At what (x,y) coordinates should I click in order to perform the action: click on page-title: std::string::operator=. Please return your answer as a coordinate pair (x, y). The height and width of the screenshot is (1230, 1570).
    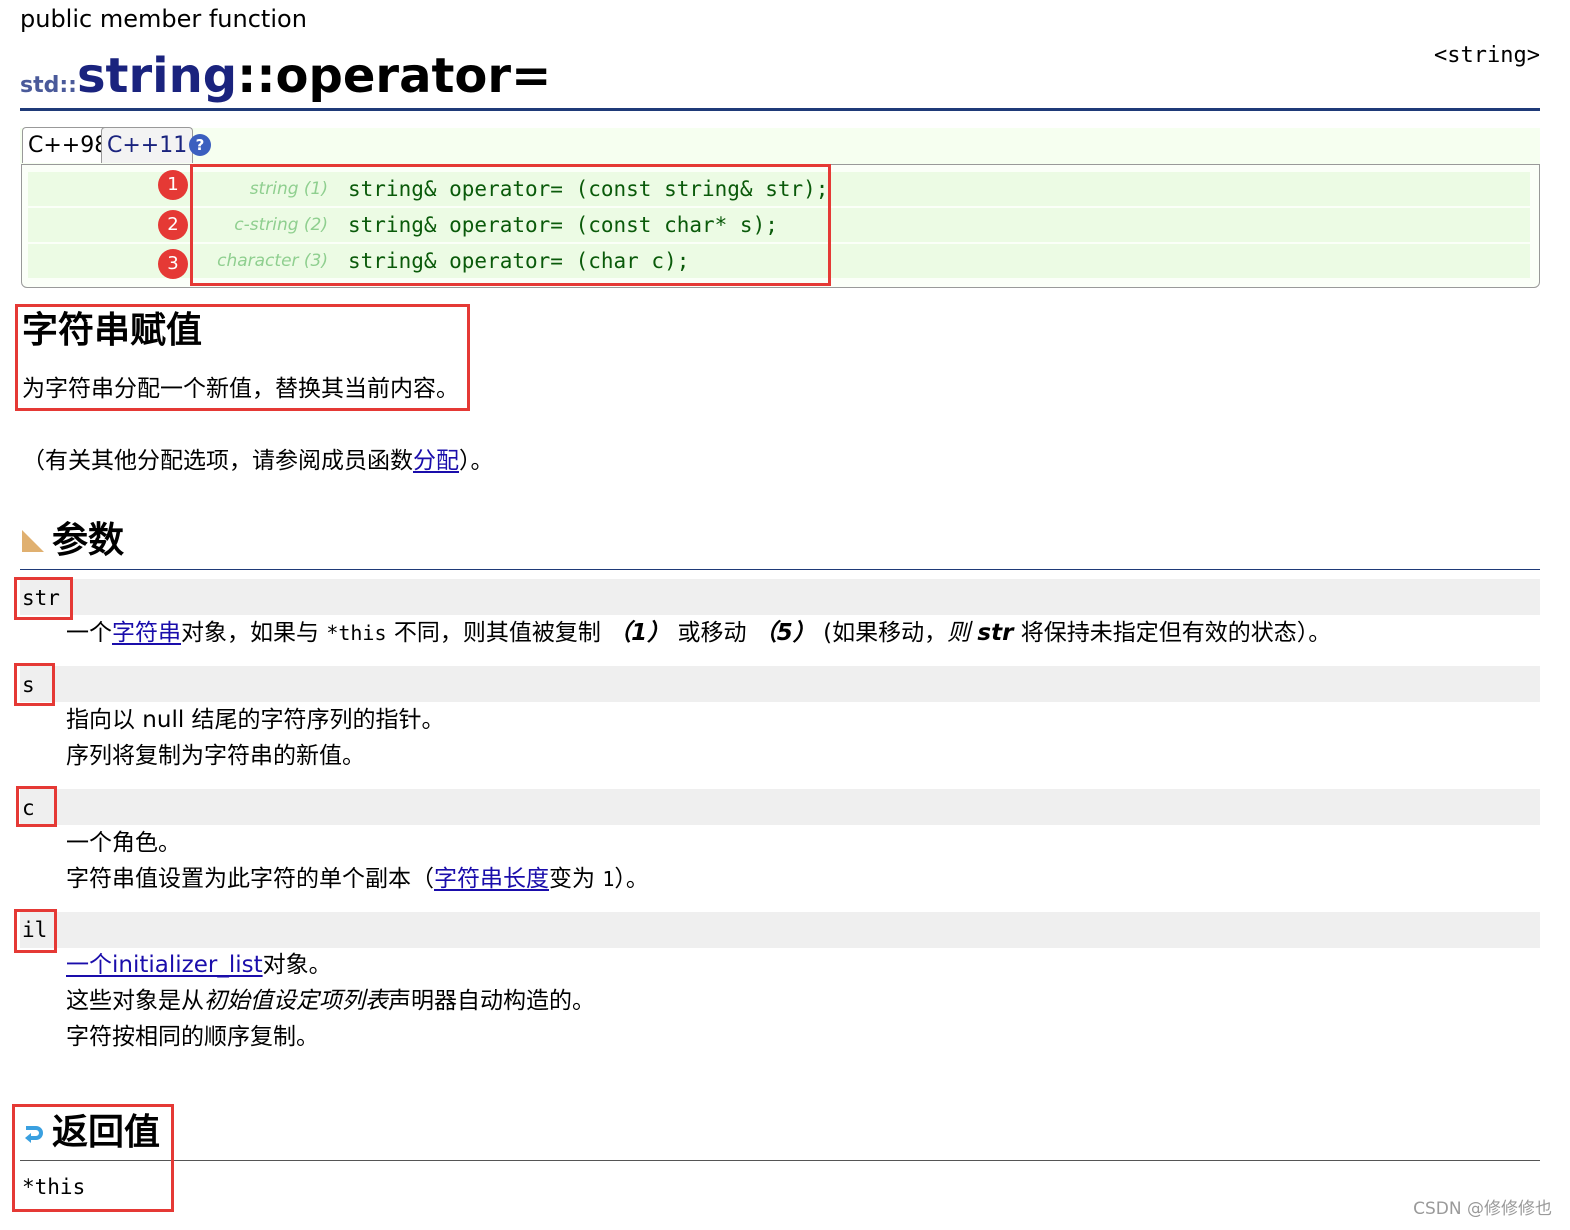
    Looking at the image, I should click on (285, 81).